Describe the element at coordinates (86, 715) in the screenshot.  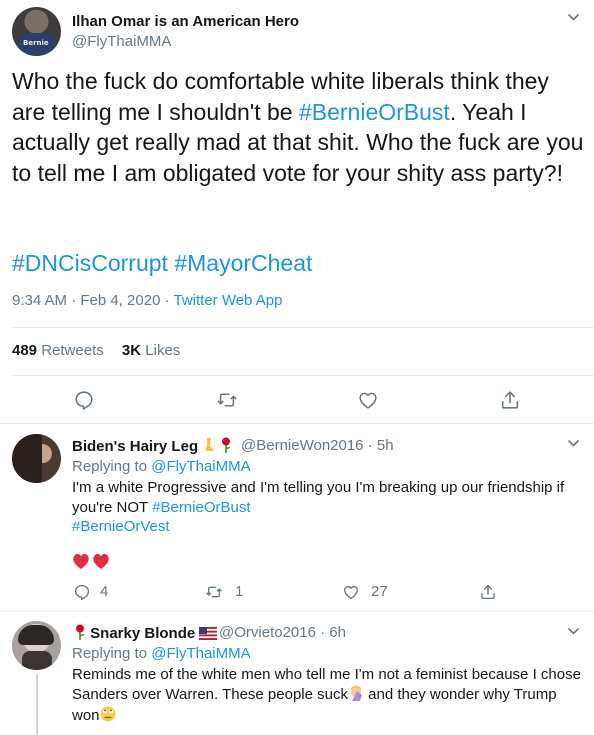
I see `reply-line-text: won` at that location.